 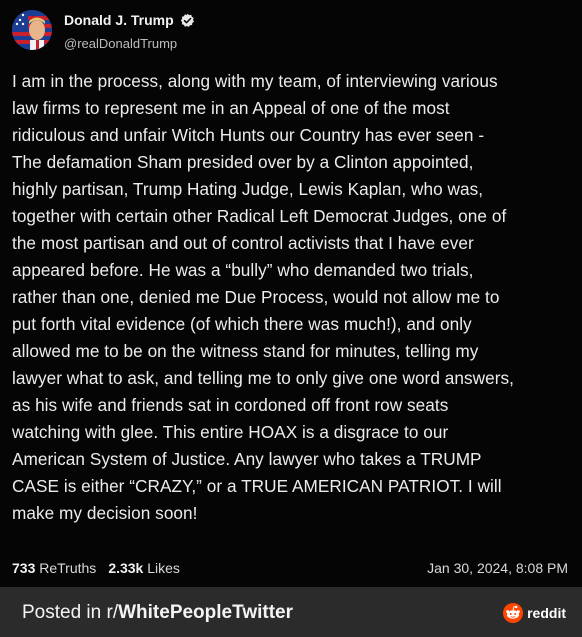 I want to click on posted-in-label: Posted in r/WhitePeopleTwitter, so click(x=157, y=613).